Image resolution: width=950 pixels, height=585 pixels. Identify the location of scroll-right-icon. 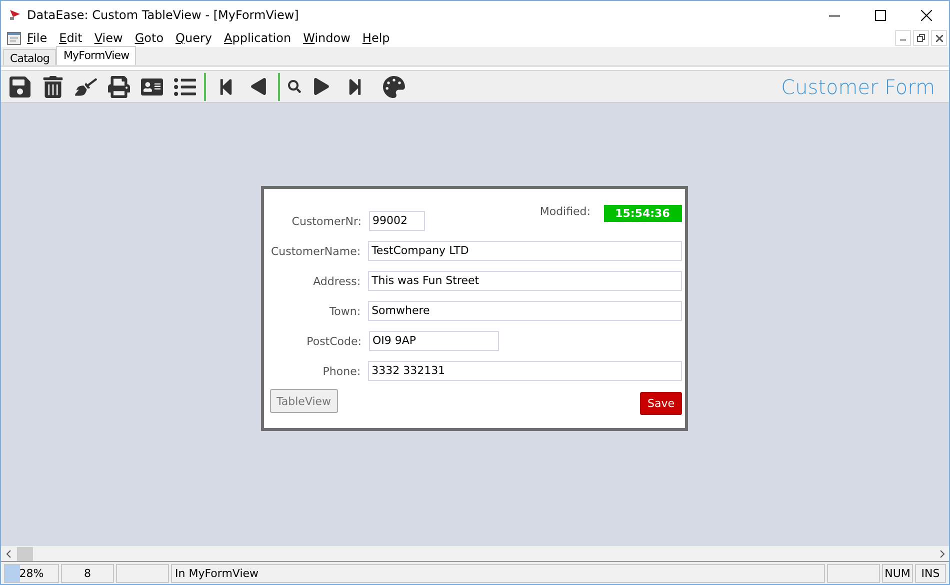
(942, 554).